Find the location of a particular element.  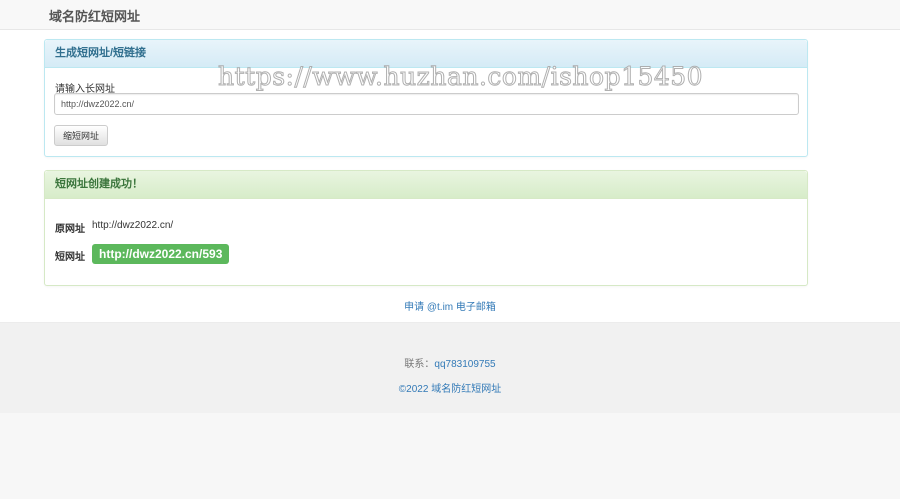

apply-email-link: 申请 @t.im 电子邮箱 is located at coordinates (450, 305).